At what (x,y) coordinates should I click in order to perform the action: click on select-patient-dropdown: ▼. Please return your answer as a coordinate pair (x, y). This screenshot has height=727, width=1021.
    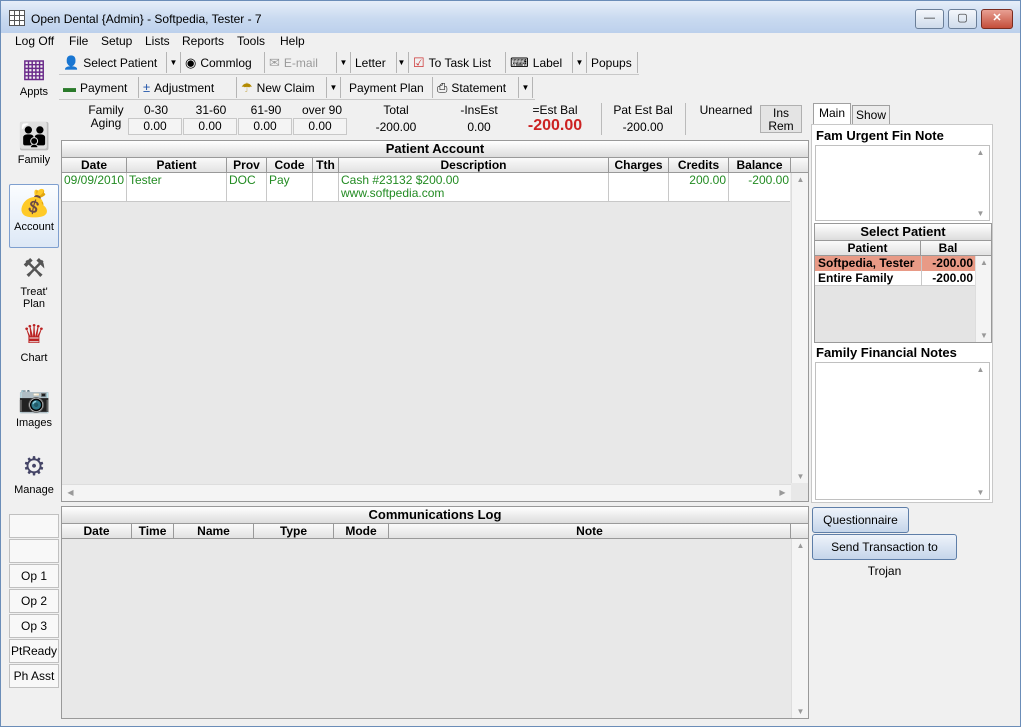
    Looking at the image, I should click on (174, 62).